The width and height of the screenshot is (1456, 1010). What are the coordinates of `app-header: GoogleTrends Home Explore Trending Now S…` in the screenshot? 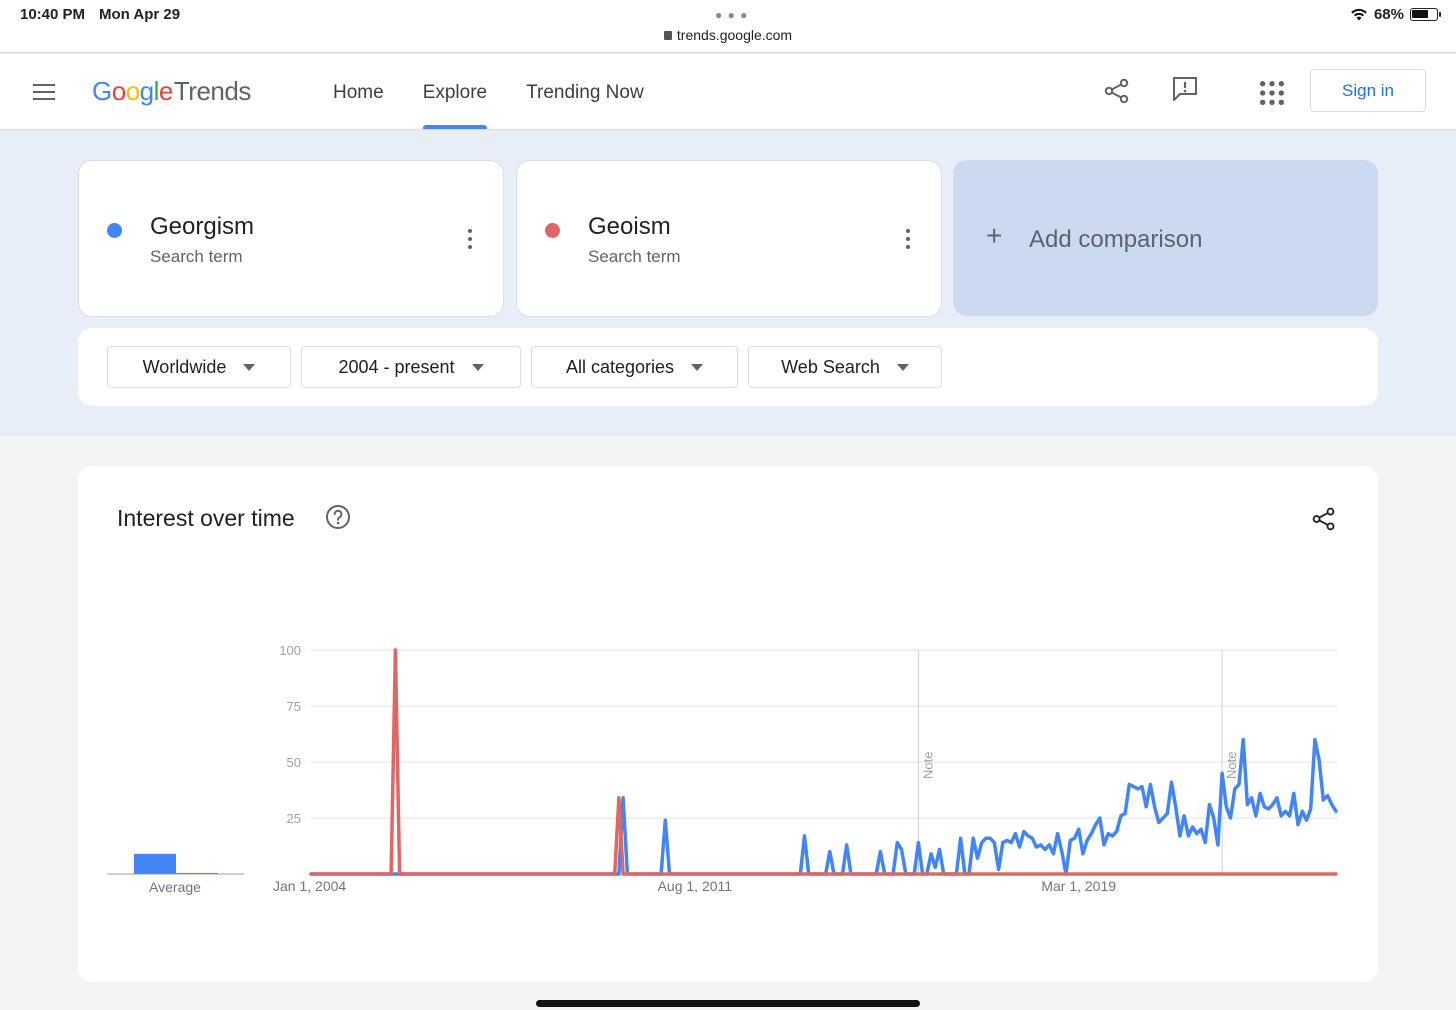 It's located at (728, 92).